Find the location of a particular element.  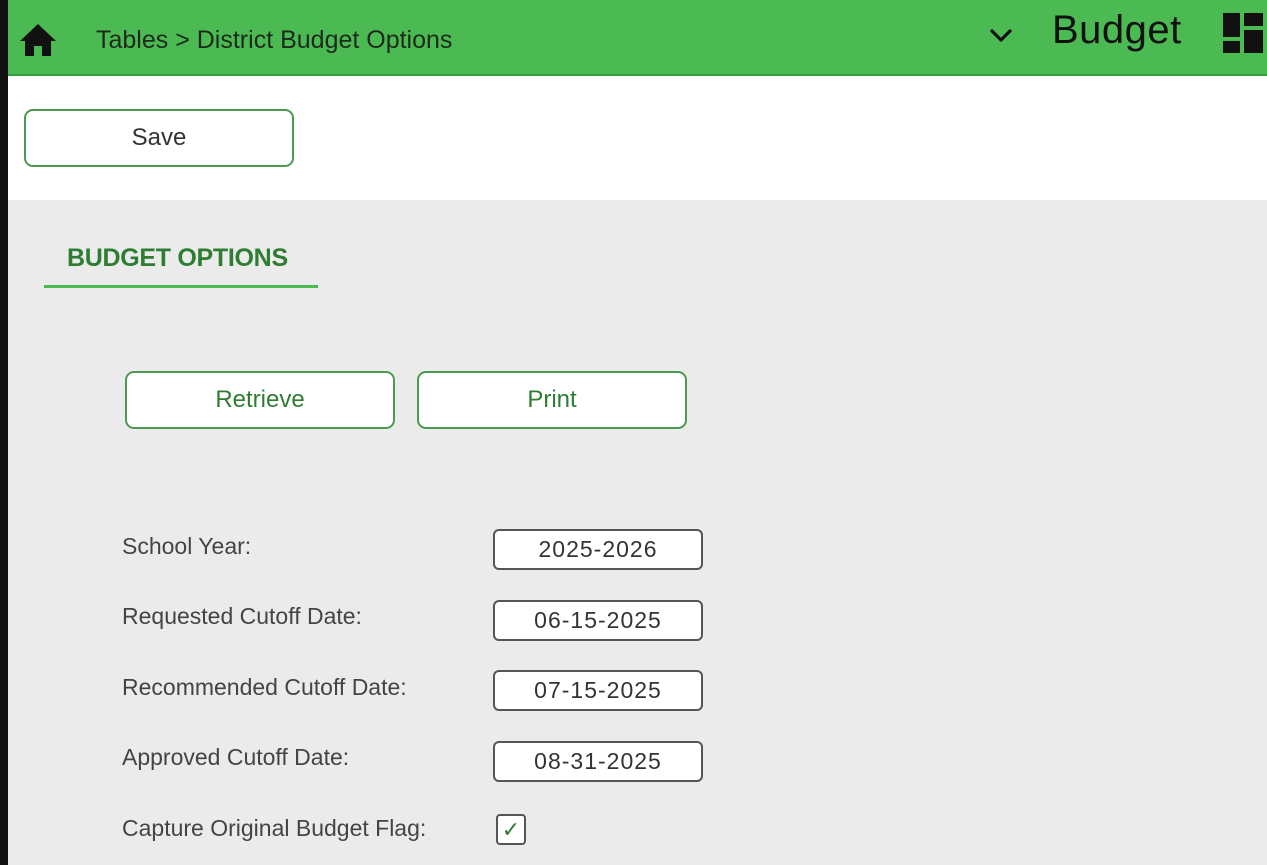

capture-flag-label: Capture Original Budget Flag: is located at coordinates (274, 828).